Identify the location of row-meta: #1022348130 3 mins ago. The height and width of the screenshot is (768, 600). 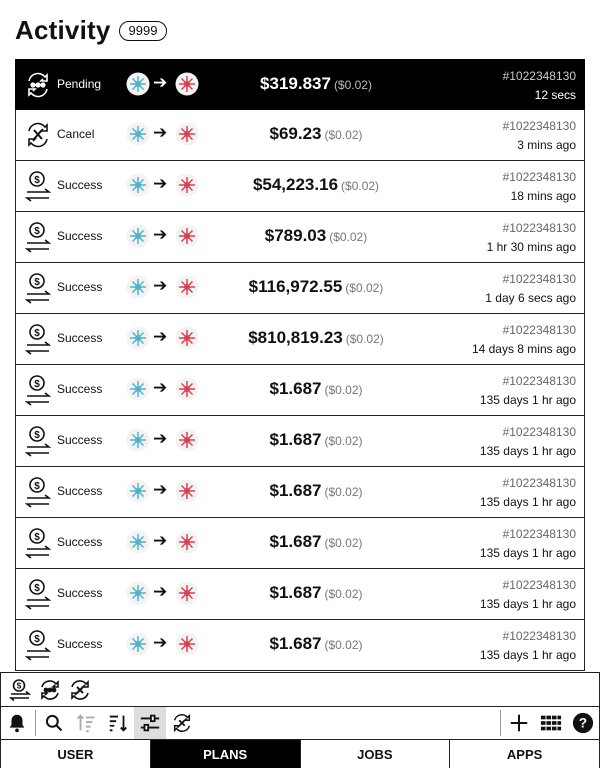
(539, 135).